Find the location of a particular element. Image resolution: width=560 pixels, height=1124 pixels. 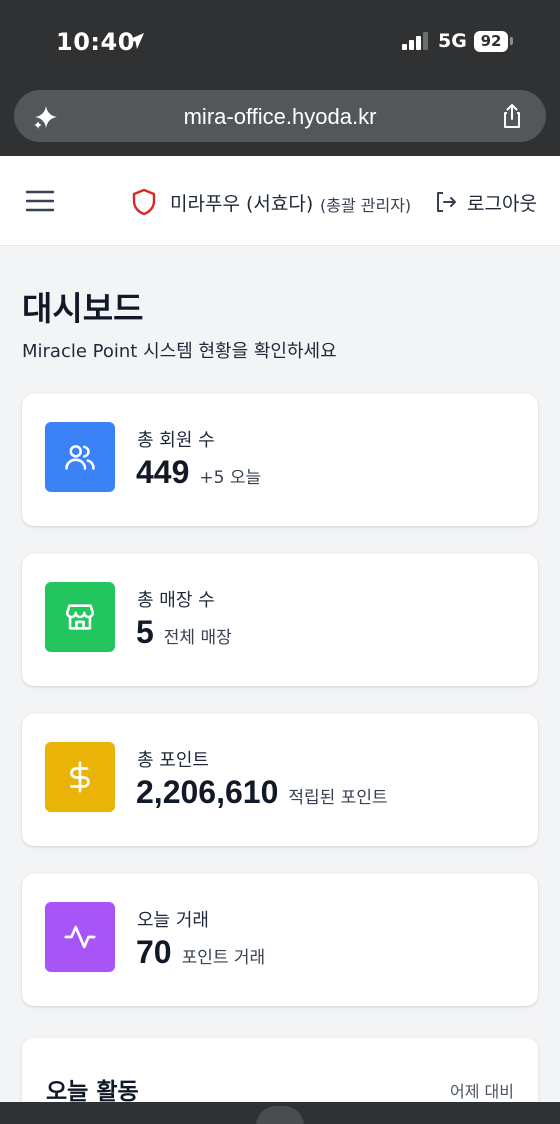

tabs-button is located at coordinates (280, 1115).